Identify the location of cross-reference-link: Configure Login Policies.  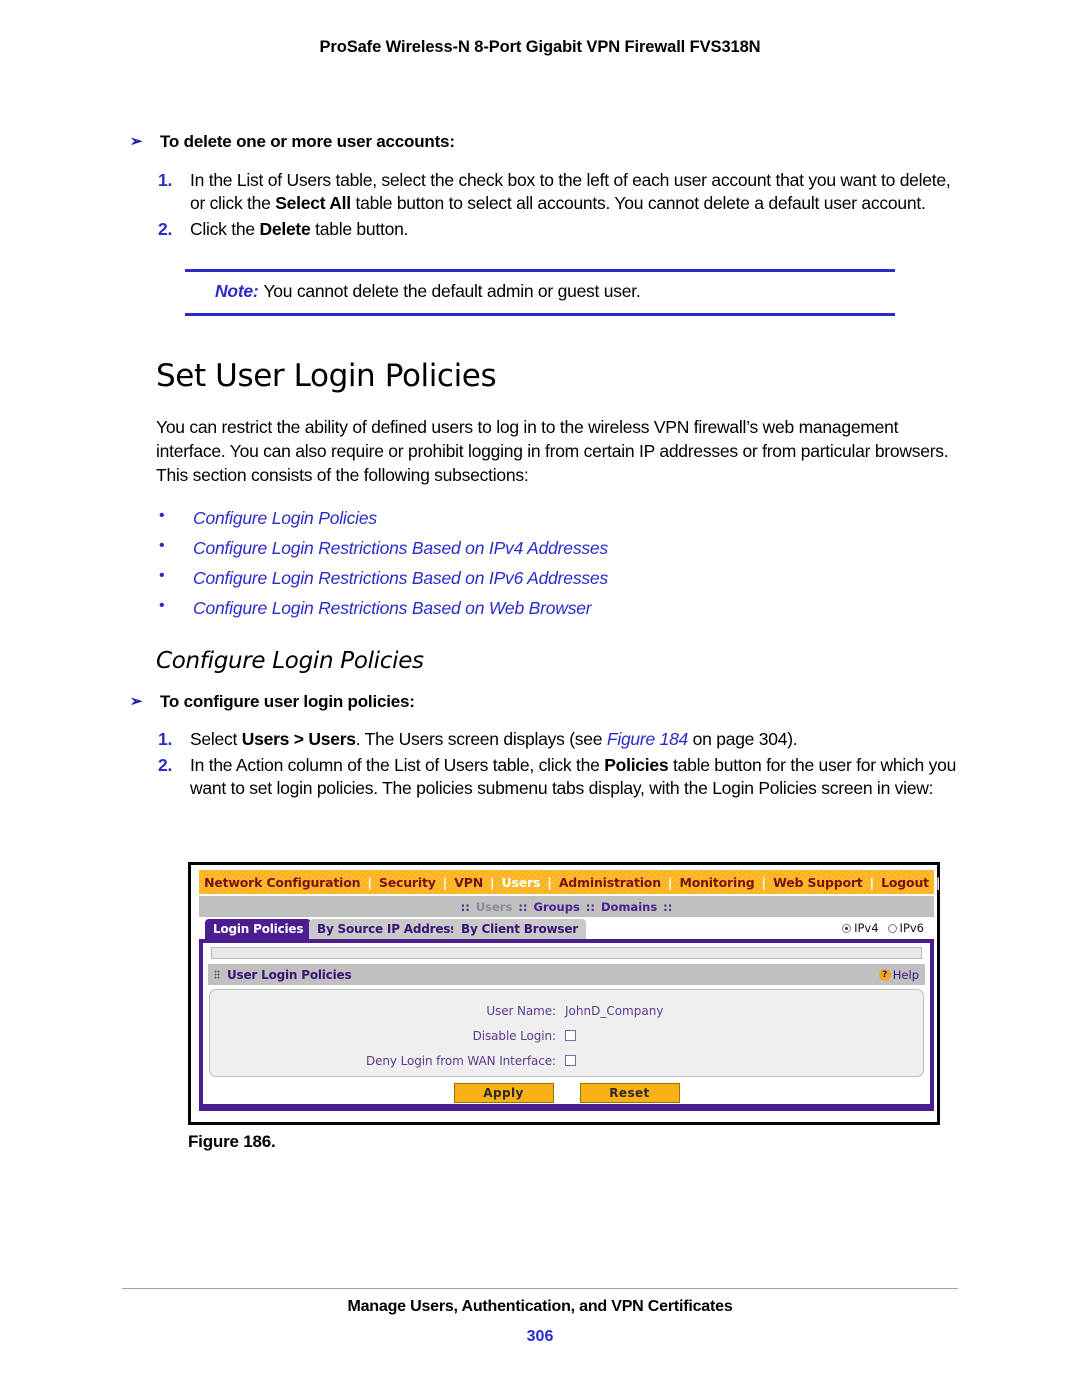
(285, 518).